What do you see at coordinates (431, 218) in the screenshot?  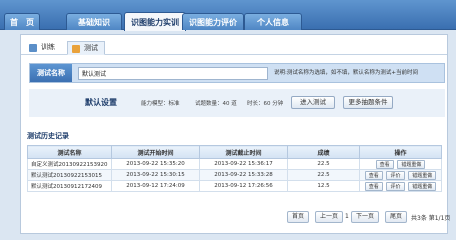 I see `pager-summary: 共3条 第1/1页` at bounding box center [431, 218].